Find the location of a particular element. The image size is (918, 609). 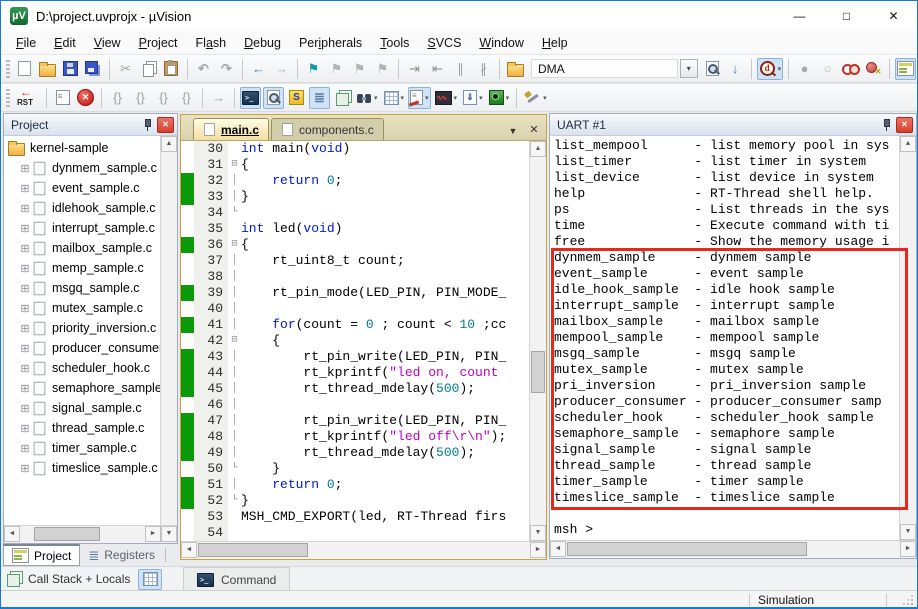

watch-windows-button: ▾ is located at coordinates (367, 98).